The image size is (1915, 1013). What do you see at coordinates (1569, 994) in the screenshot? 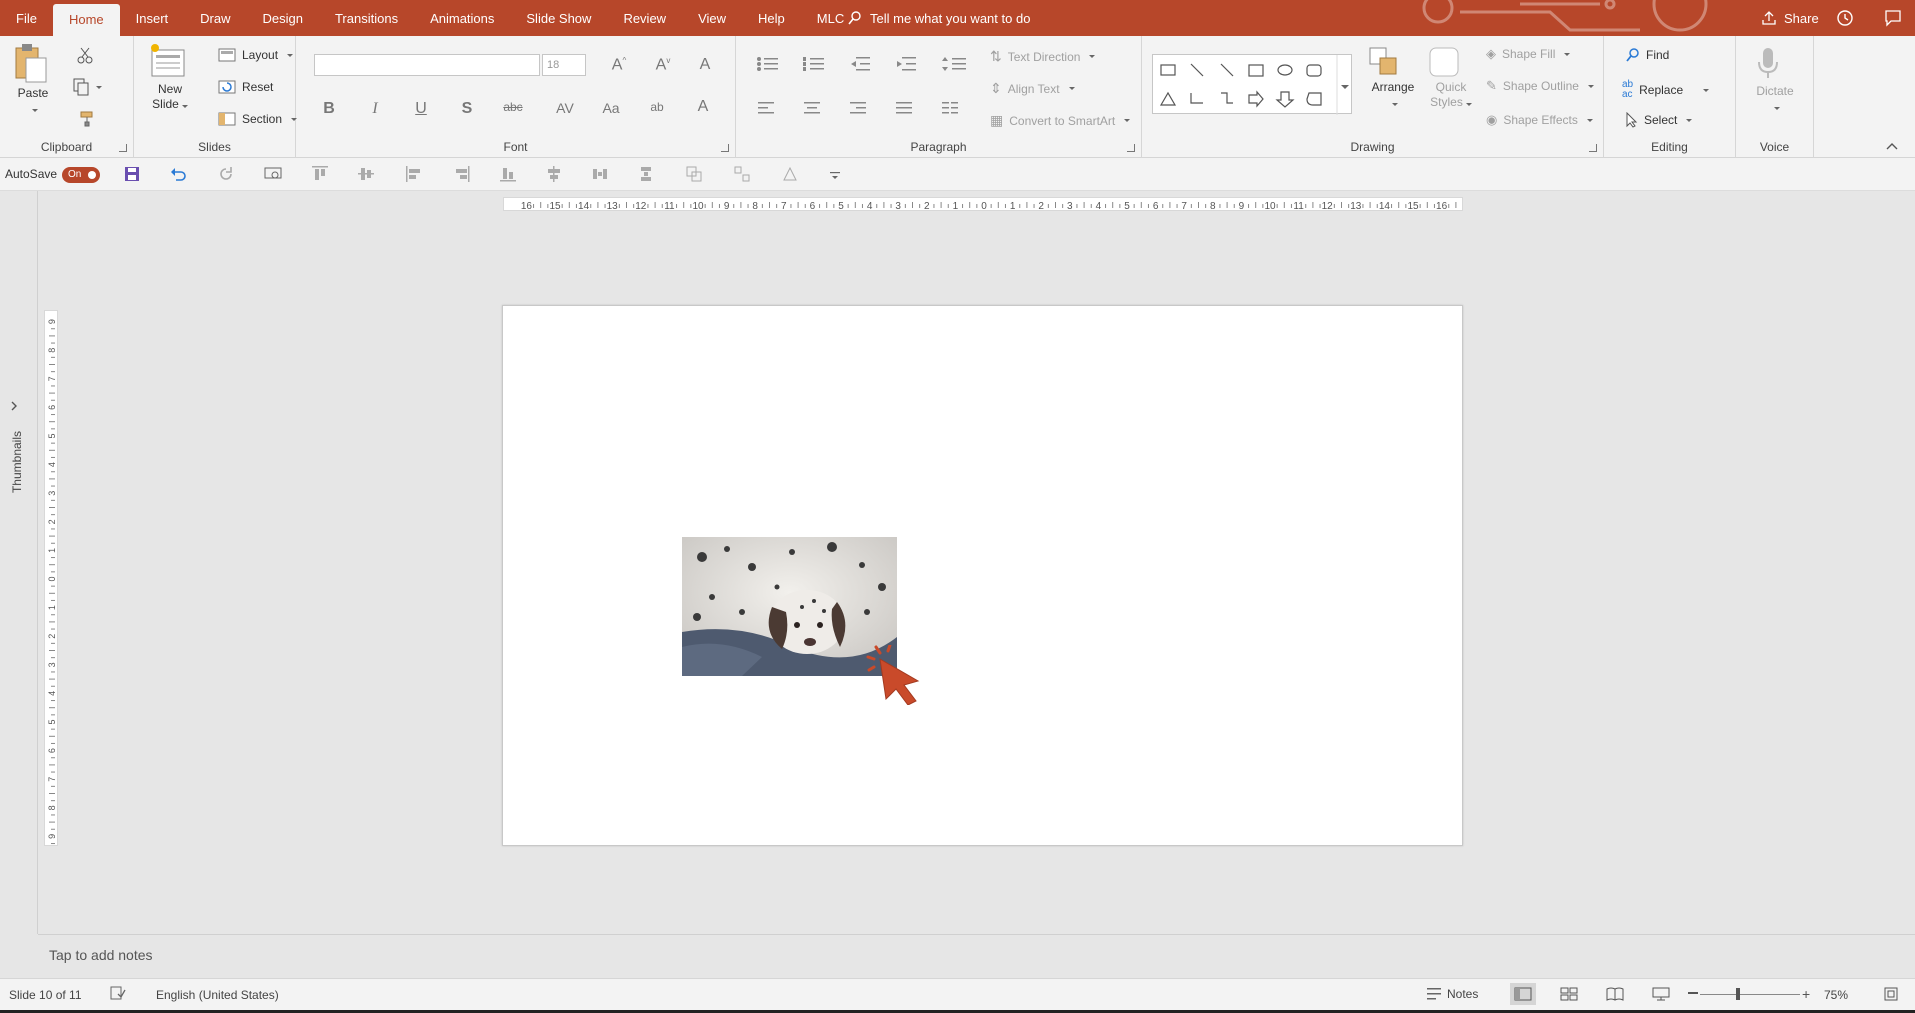
I see `slide-sorter-button` at bounding box center [1569, 994].